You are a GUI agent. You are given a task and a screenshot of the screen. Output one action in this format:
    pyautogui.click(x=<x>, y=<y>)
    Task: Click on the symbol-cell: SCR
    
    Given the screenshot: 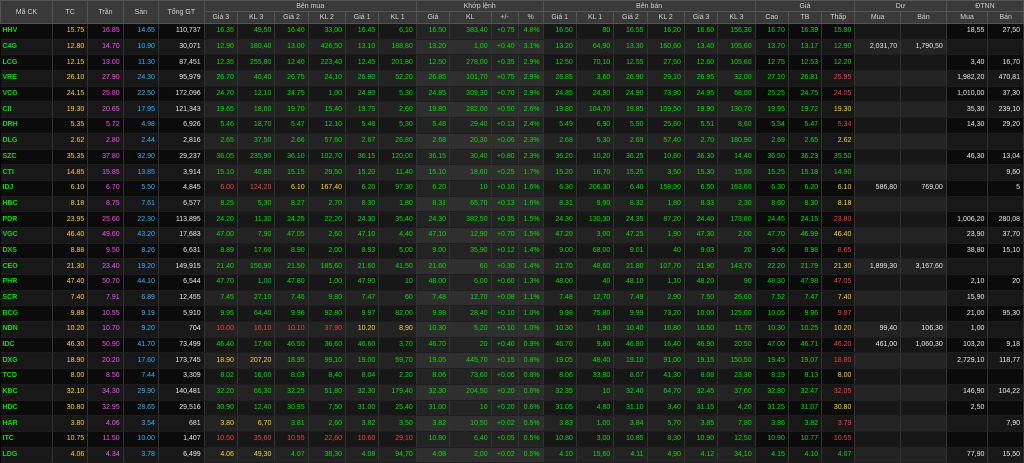 What is the action you would take?
    pyautogui.click(x=26, y=298)
    